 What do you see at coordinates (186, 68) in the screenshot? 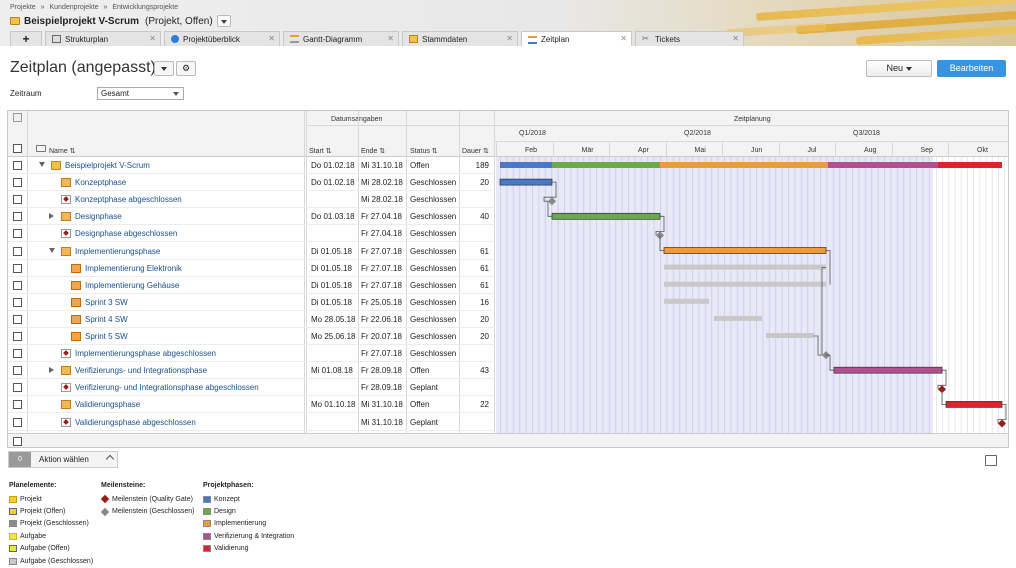
I see `settings-button: ⚙` at bounding box center [186, 68].